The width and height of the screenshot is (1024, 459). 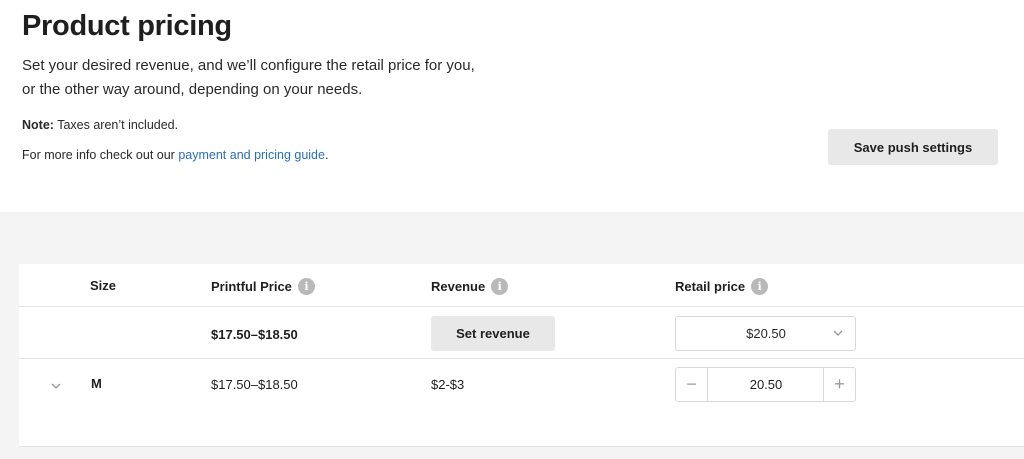 I want to click on retail-price-input, so click(x=766, y=384).